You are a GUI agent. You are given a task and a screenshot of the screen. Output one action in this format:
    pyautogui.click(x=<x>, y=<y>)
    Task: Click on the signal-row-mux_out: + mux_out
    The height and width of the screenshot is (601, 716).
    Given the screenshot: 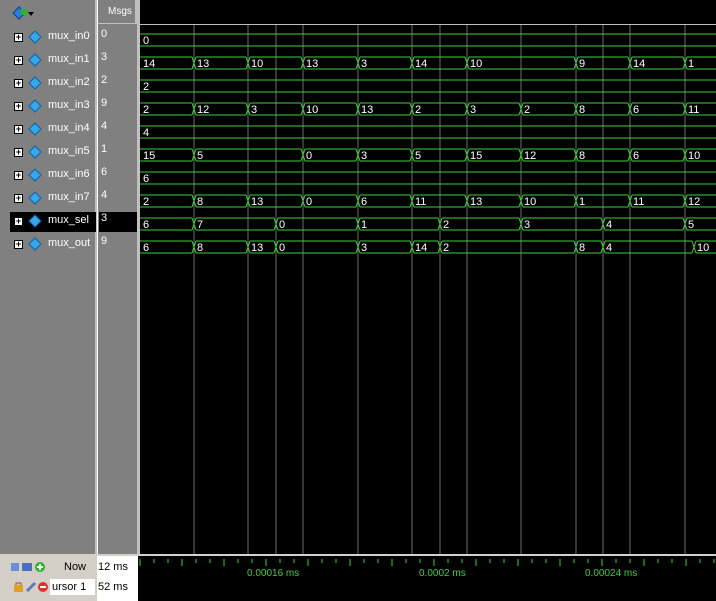 What is the action you would take?
    pyautogui.click(x=53, y=245)
    